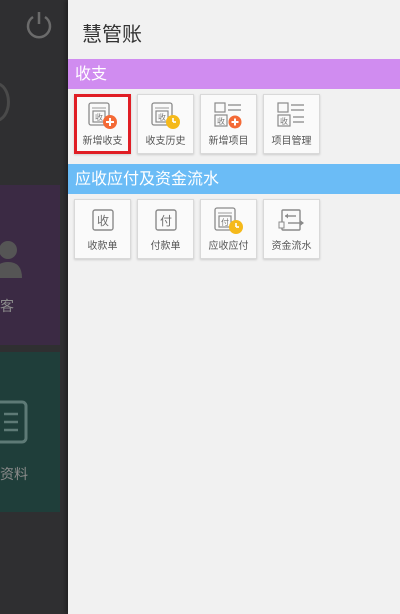 Image resolution: width=400 pixels, height=614 pixels. I want to click on background-shape, so click(5, 102).